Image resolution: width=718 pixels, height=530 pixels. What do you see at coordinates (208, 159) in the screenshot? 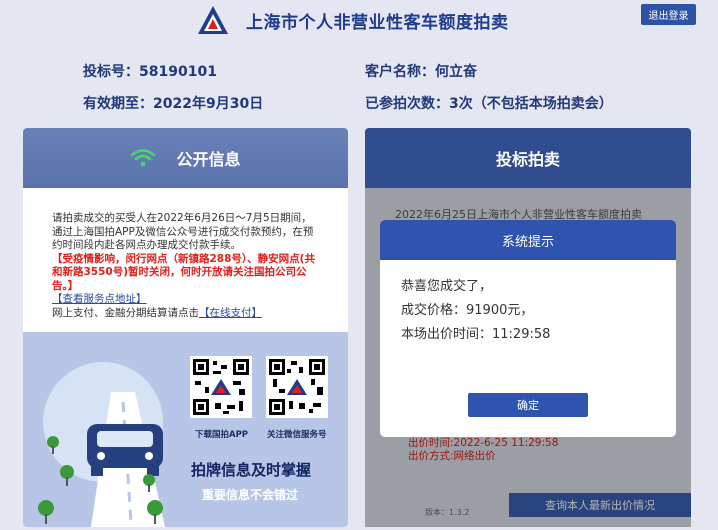
I see `public-info-title: 公开信息` at bounding box center [208, 159].